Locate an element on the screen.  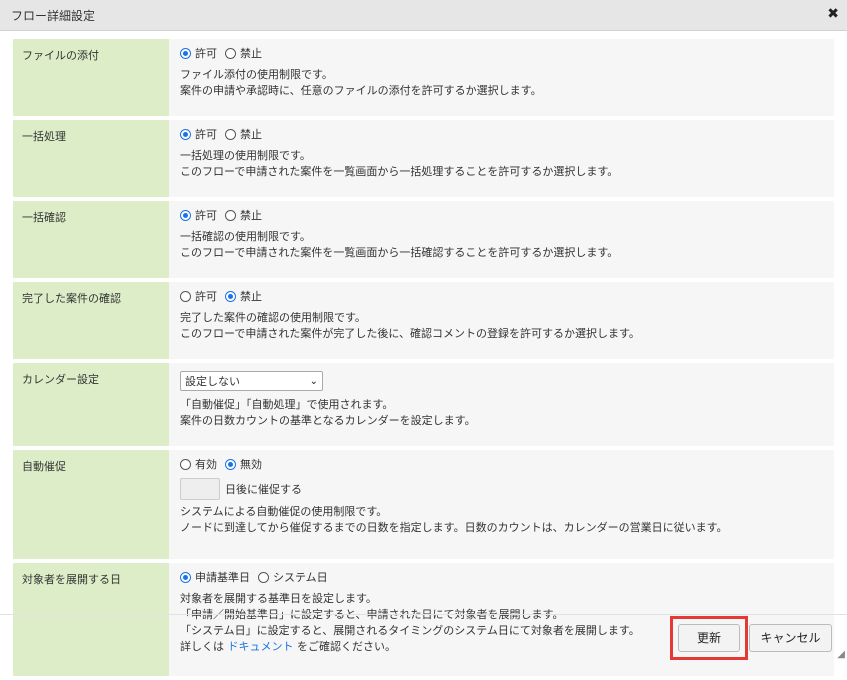
radio-auto-remind-enable is located at coordinates (185, 464).